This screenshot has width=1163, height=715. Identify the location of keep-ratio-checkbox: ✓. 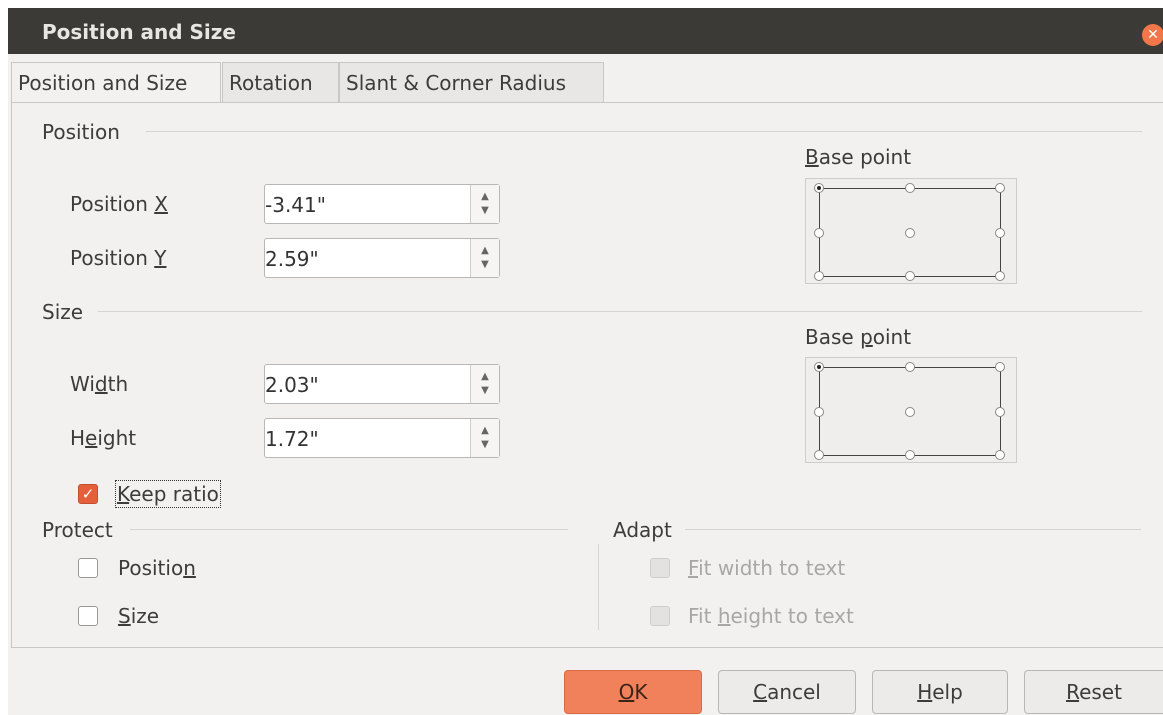
(88, 494).